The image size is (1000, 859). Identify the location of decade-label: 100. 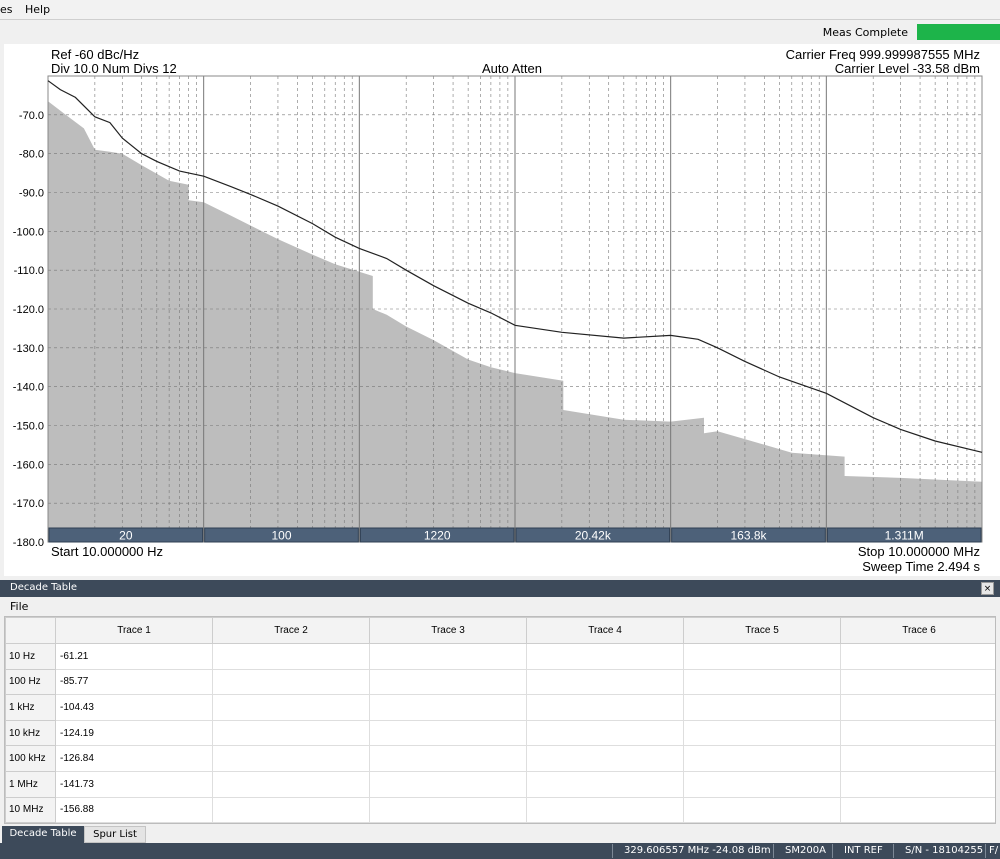
(281, 536).